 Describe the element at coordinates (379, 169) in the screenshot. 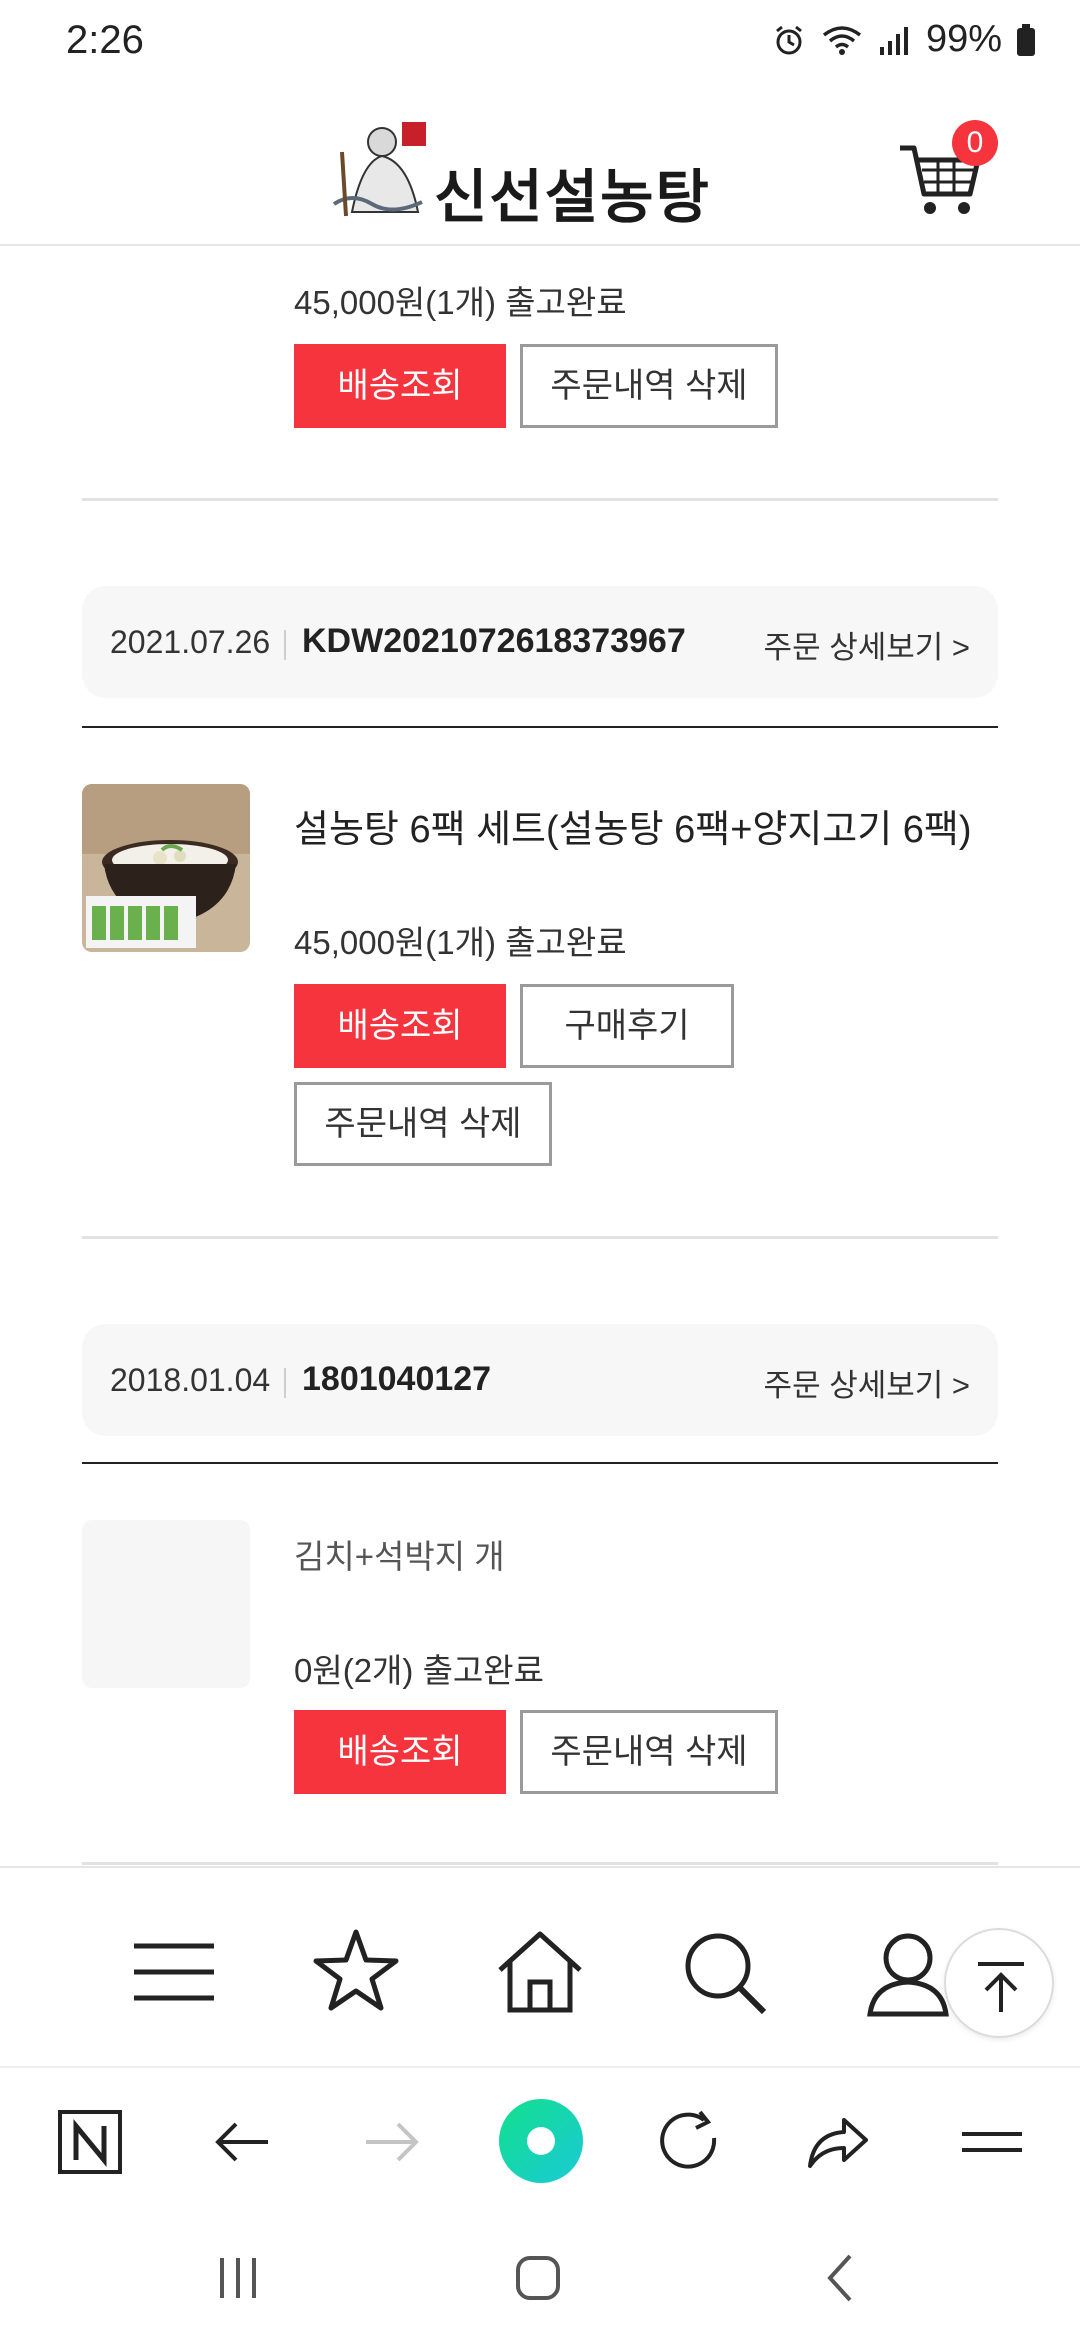

I see `logo-figure-icon` at that location.